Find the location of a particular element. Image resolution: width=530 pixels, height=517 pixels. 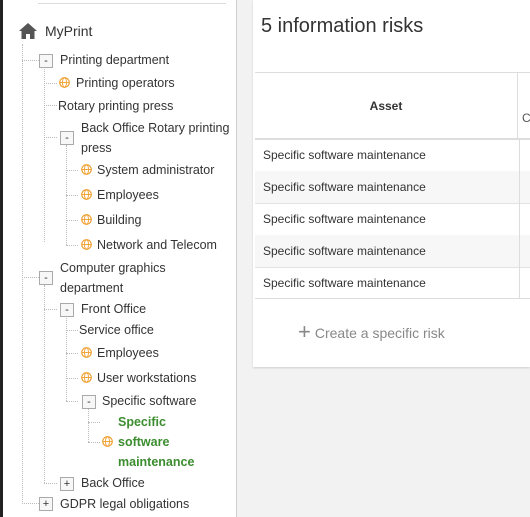

column-header-label: Asset is located at coordinates (386, 105).